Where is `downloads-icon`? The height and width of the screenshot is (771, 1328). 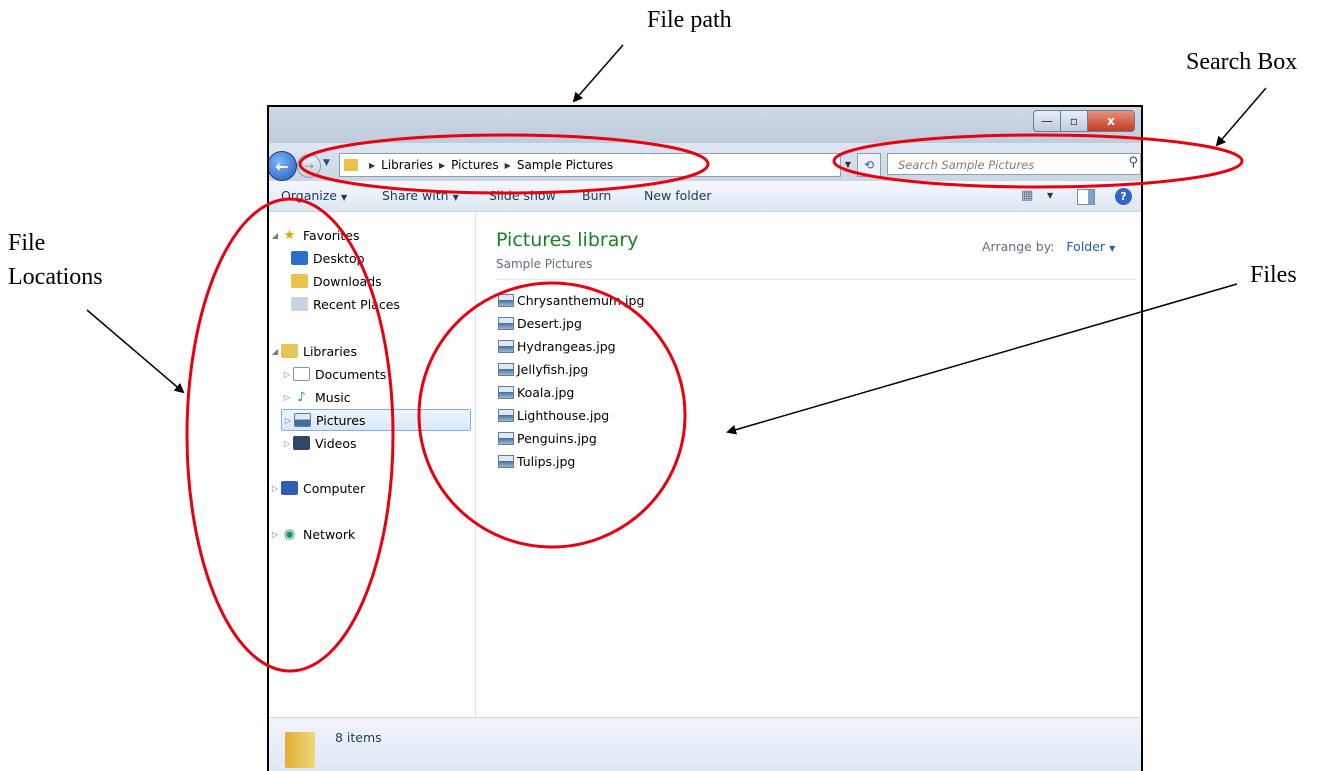
downloads-icon is located at coordinates (299, 281).